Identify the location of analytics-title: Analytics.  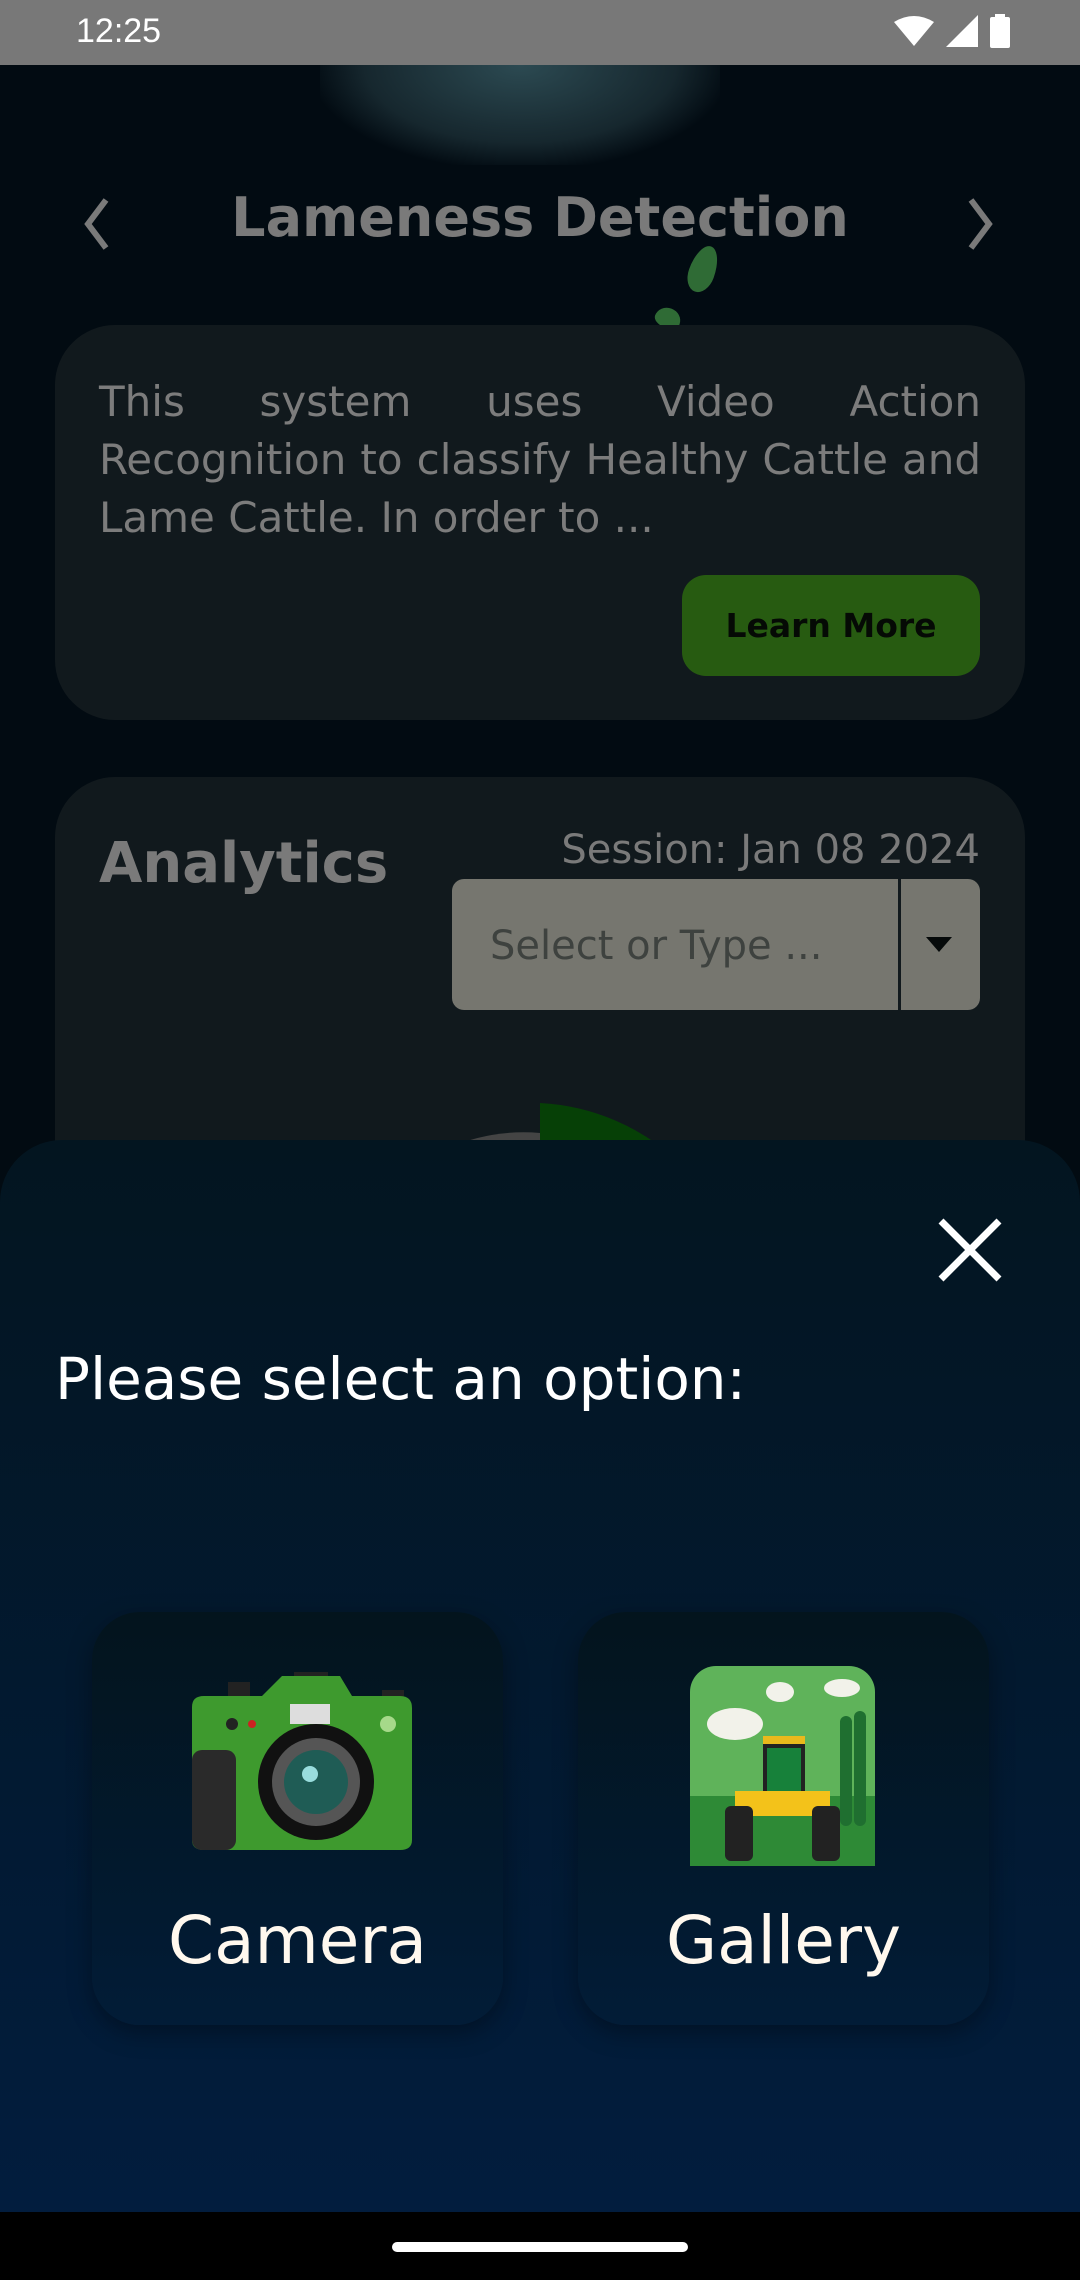
(244, 863).